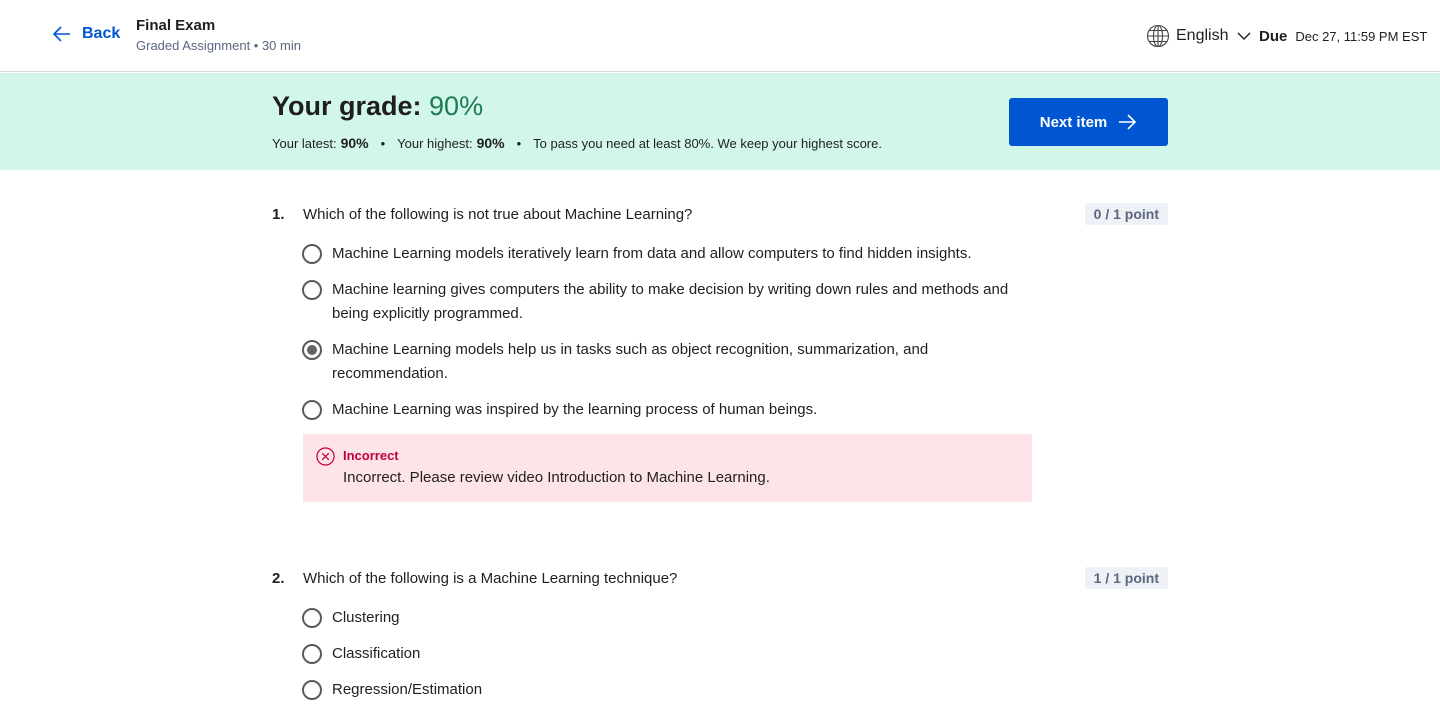  Describe the element at coordinates (366, 617) in the screenshot. I see `option-label: Clustering` at that location.